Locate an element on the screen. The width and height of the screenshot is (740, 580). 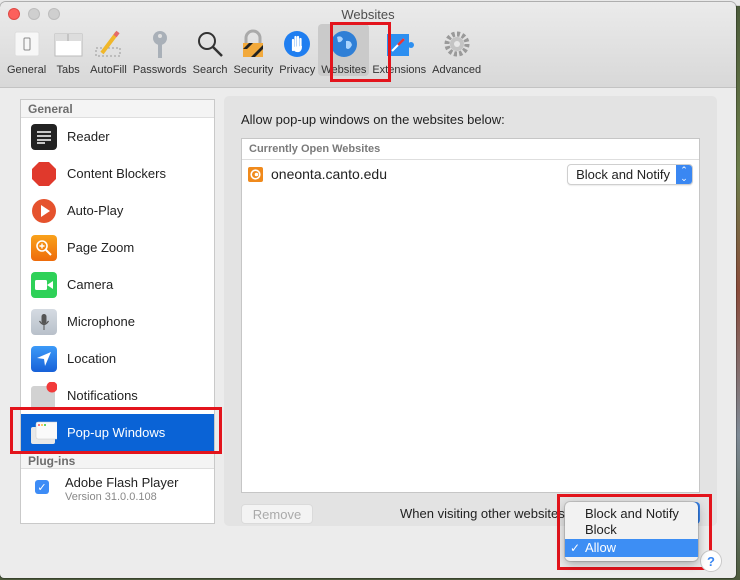
tab-extensions: Extensions is located at coordinates (399, 50).